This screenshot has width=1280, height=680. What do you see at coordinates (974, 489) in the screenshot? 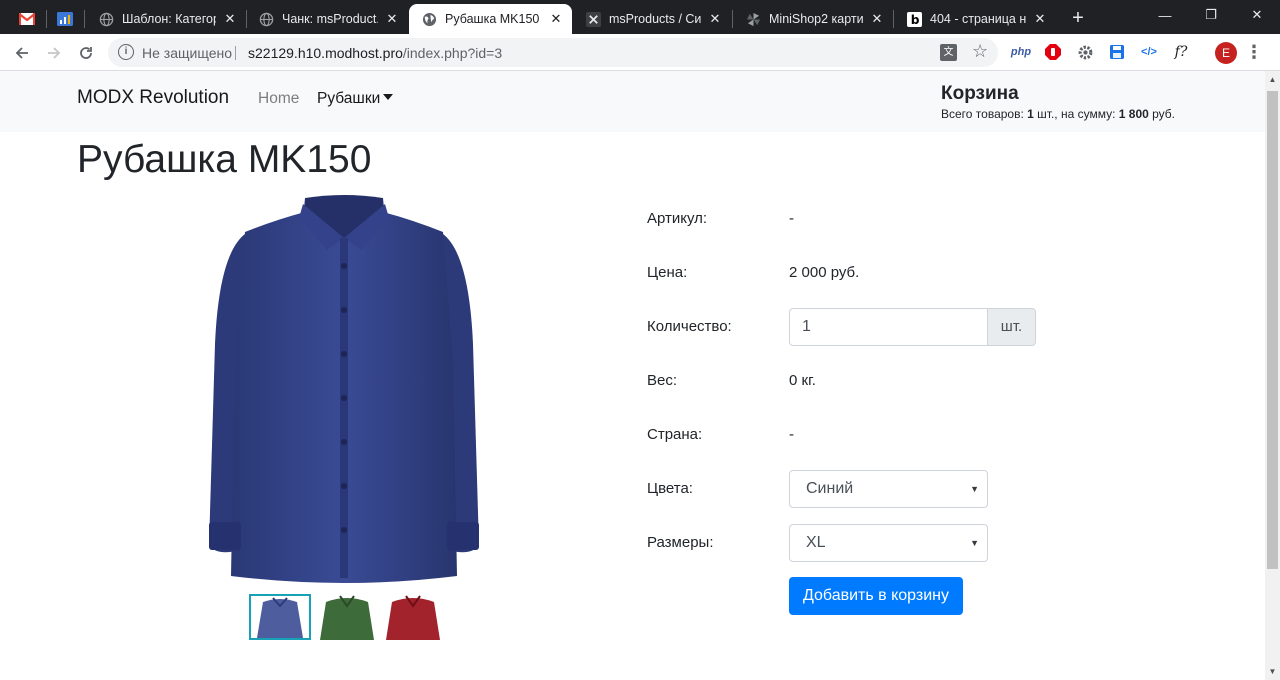
I see `select-arrow-icon: ▼` at bounding box center [974, 489].